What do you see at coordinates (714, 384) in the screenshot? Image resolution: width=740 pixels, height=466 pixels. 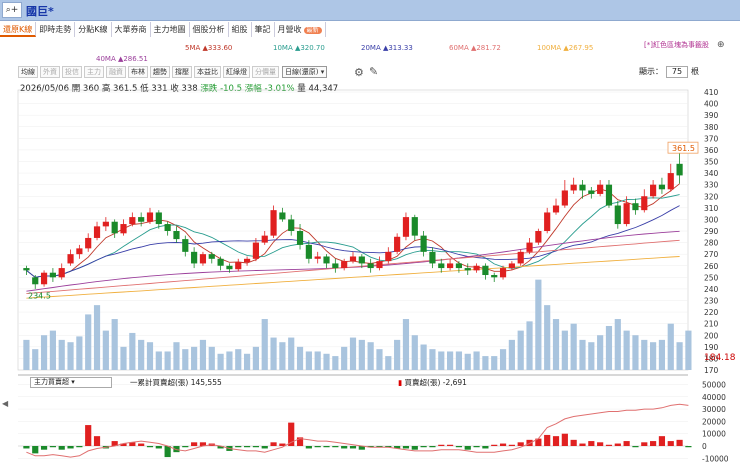 I see `sub-tick-label: 50000` at bounding box center [714, 384].